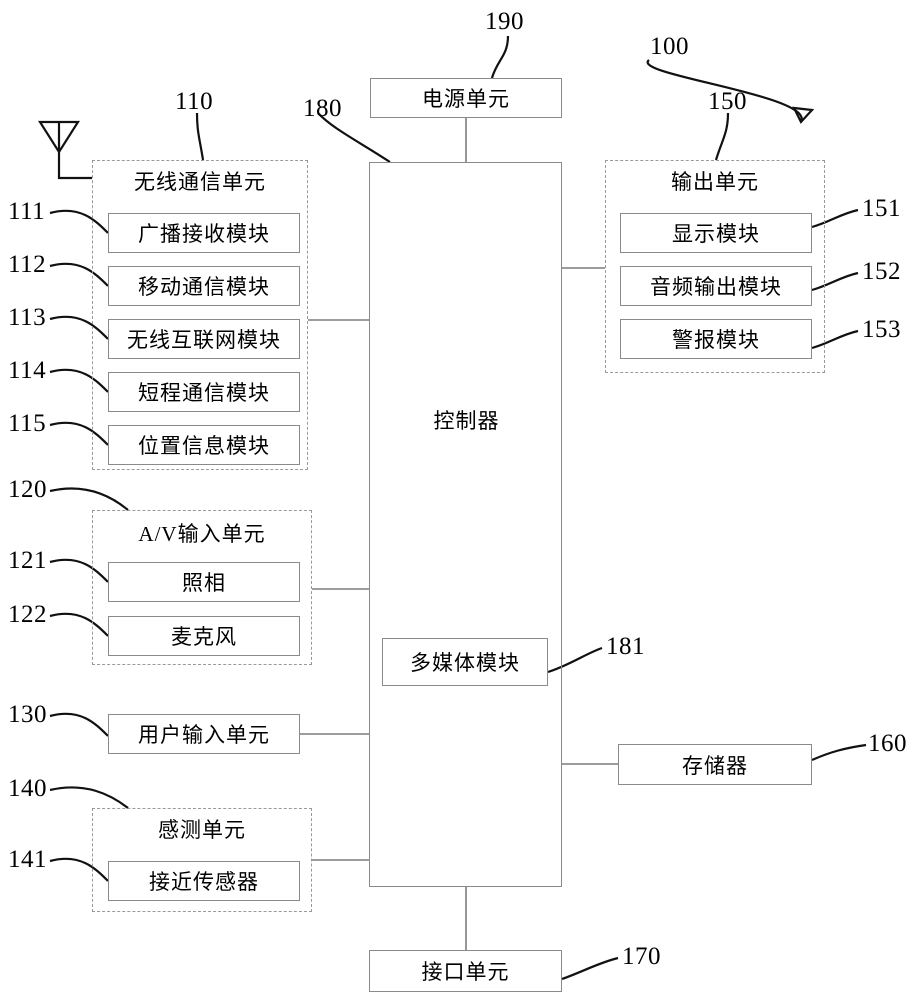  What do you see at coordinates (27, 423) in the screenshot?
I see `ref-115: 115` at bounding box center [27, 423].